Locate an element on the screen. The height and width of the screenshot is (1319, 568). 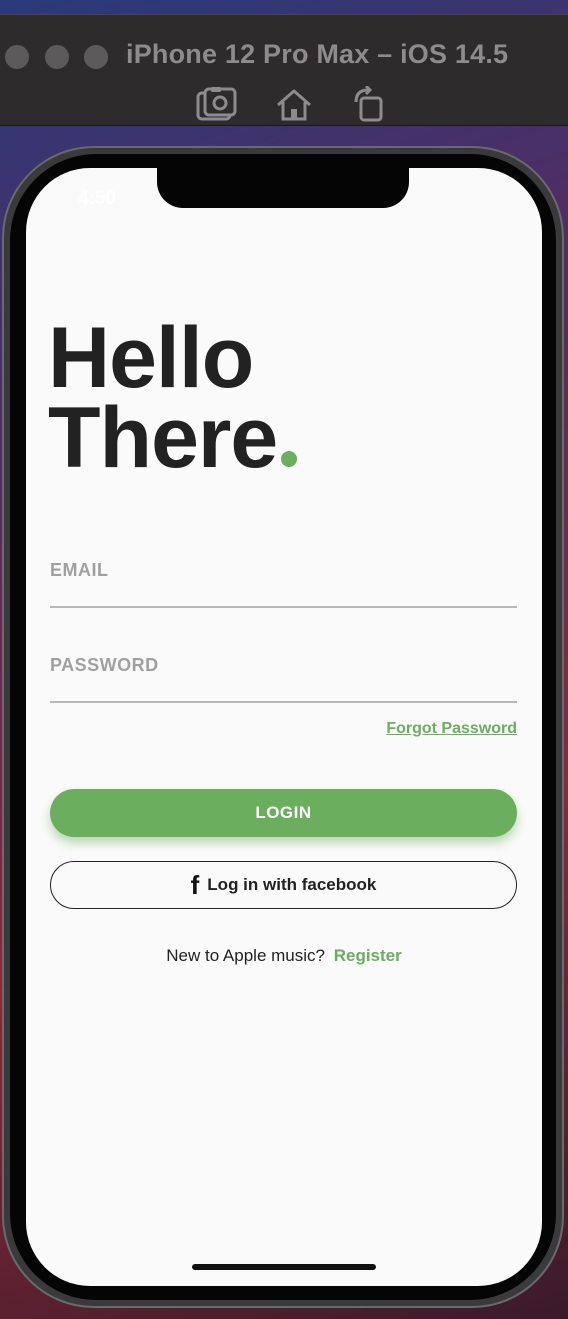
greeting-heading: Hello There is located at coordinates (173, 395).